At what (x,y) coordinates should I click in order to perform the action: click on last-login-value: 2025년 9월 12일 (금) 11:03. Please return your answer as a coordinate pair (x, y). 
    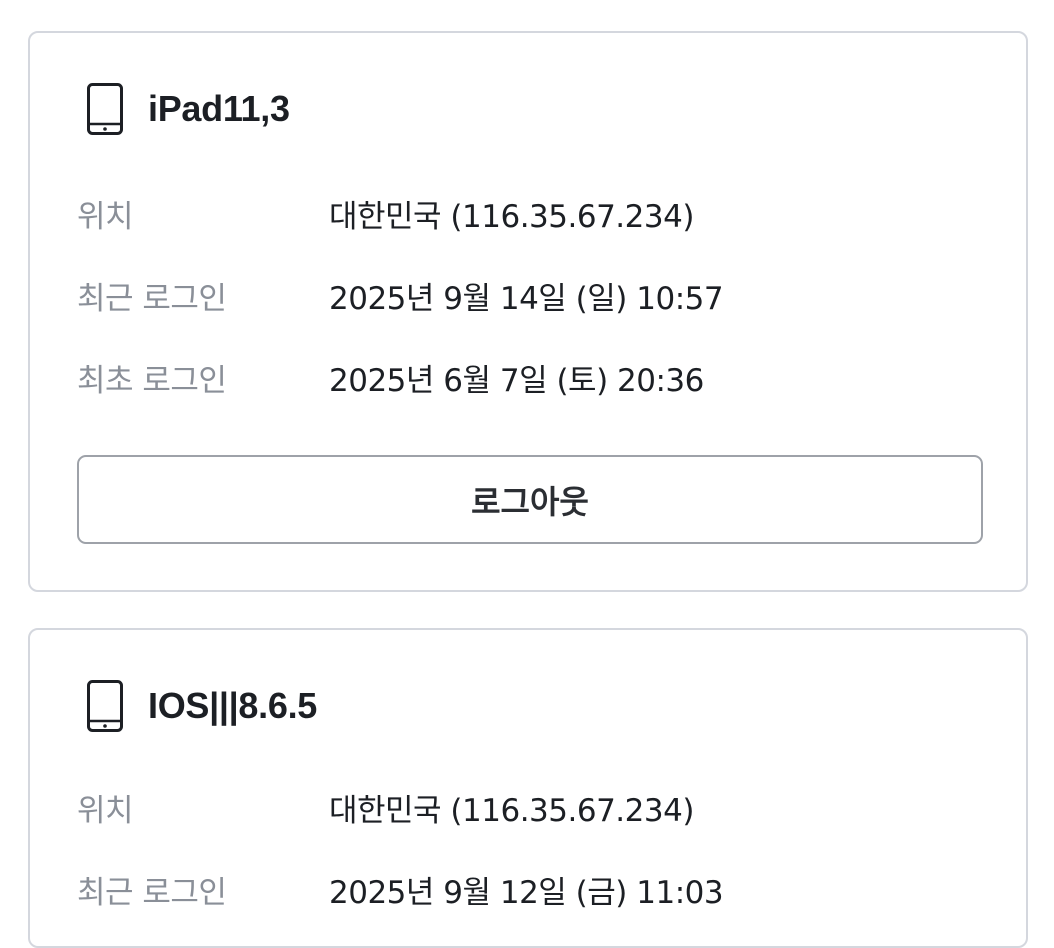
    Looking at the image, I should click on (526, 892).